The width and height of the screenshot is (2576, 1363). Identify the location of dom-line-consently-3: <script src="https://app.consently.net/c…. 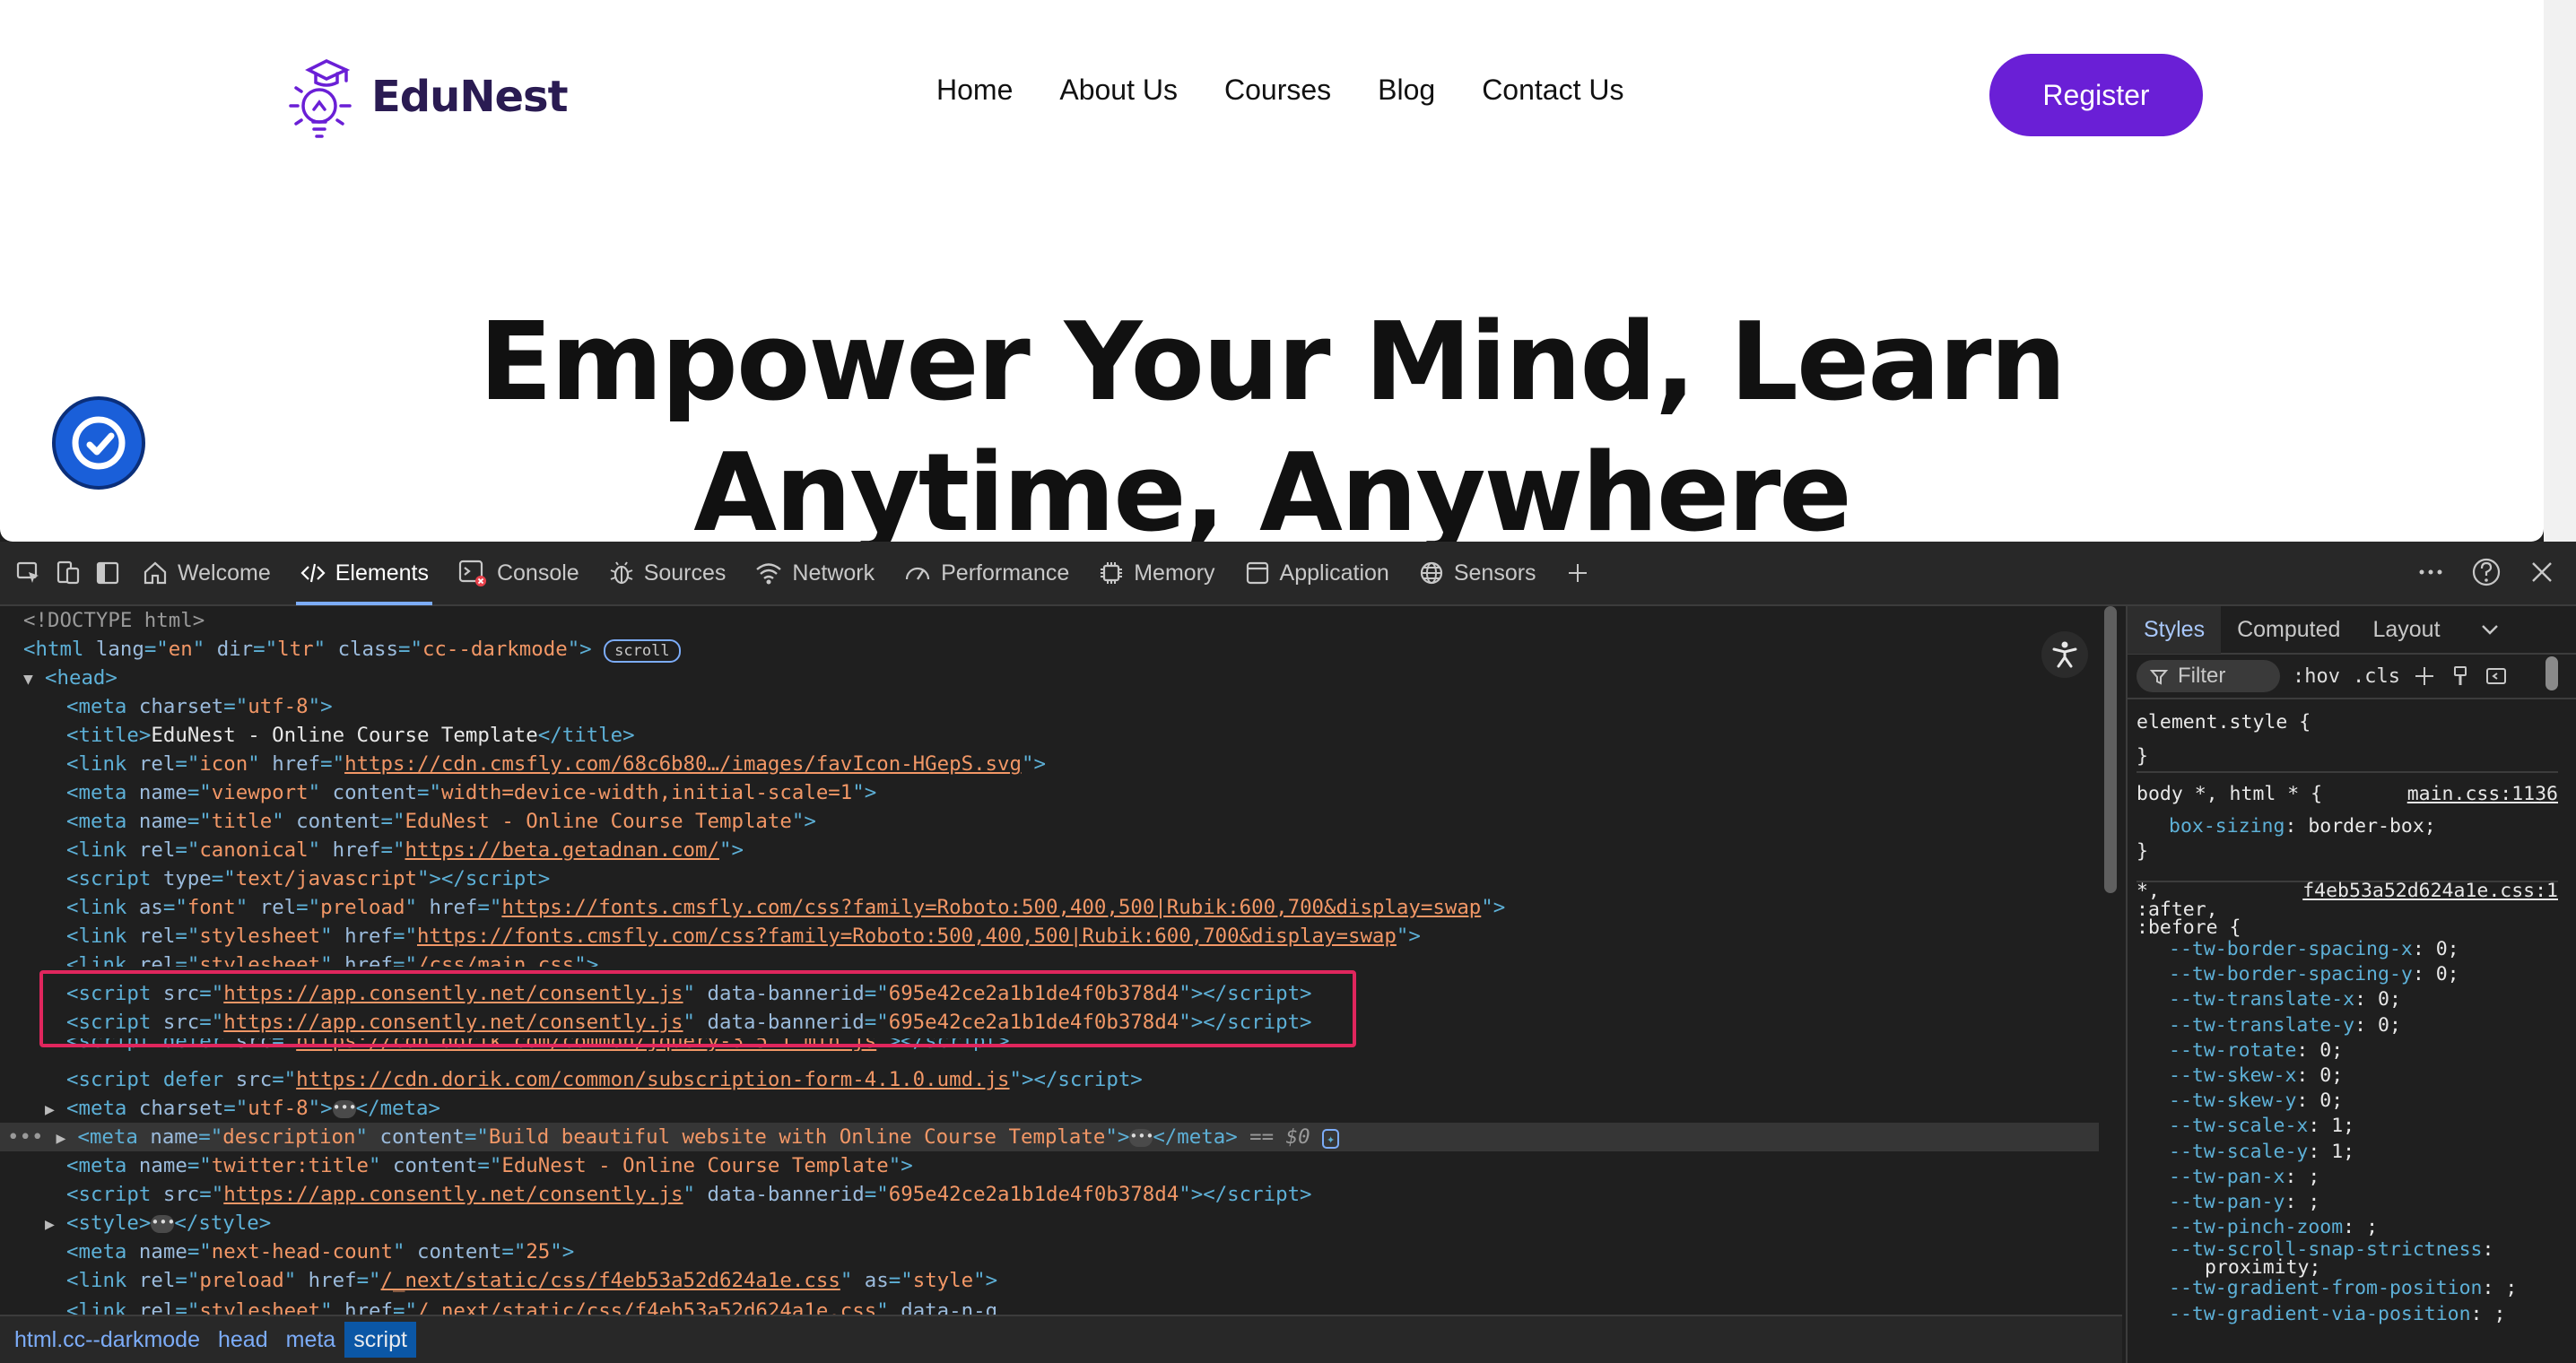
(1082, 1194).